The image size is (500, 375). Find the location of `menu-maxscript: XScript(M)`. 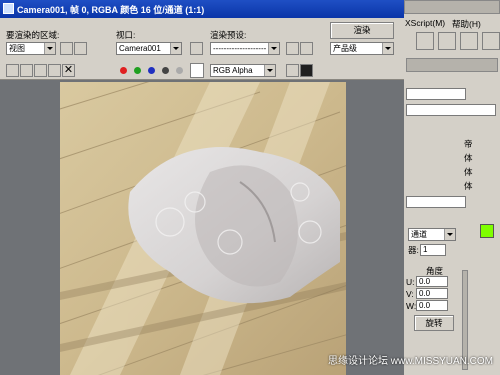

menu-maxscript: XScript(M) is located at coordinates (425, 23).